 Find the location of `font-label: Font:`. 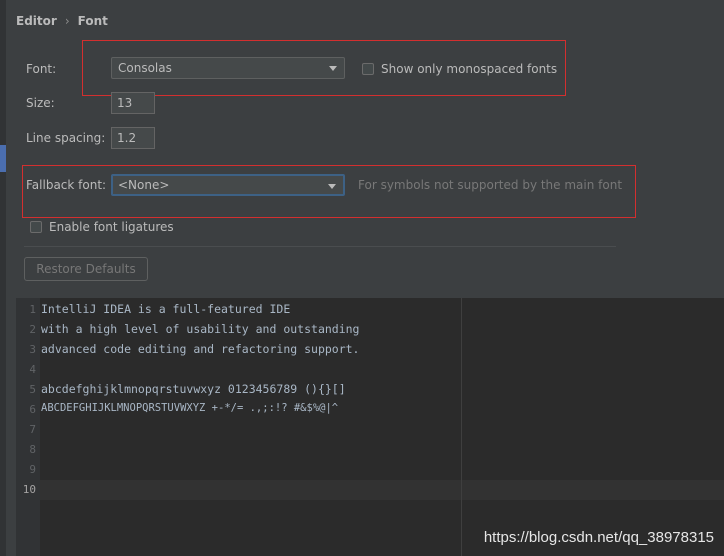

font-label: Font: is located at coordinates (41, 69).